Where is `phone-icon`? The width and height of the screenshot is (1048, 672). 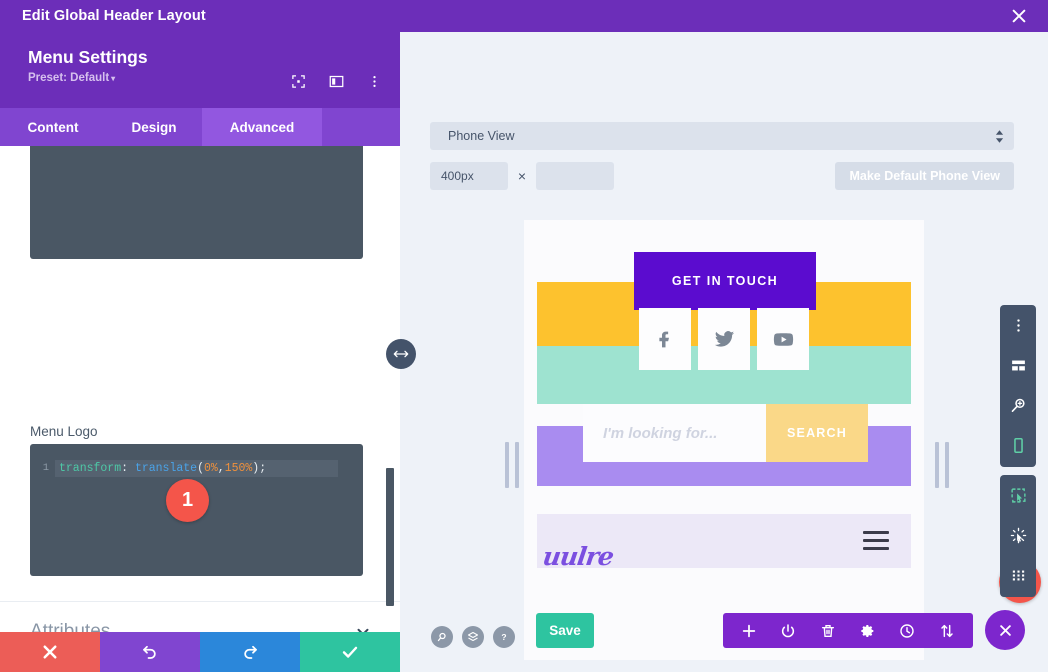
phone-icon is located at coordinates (1018, 445).